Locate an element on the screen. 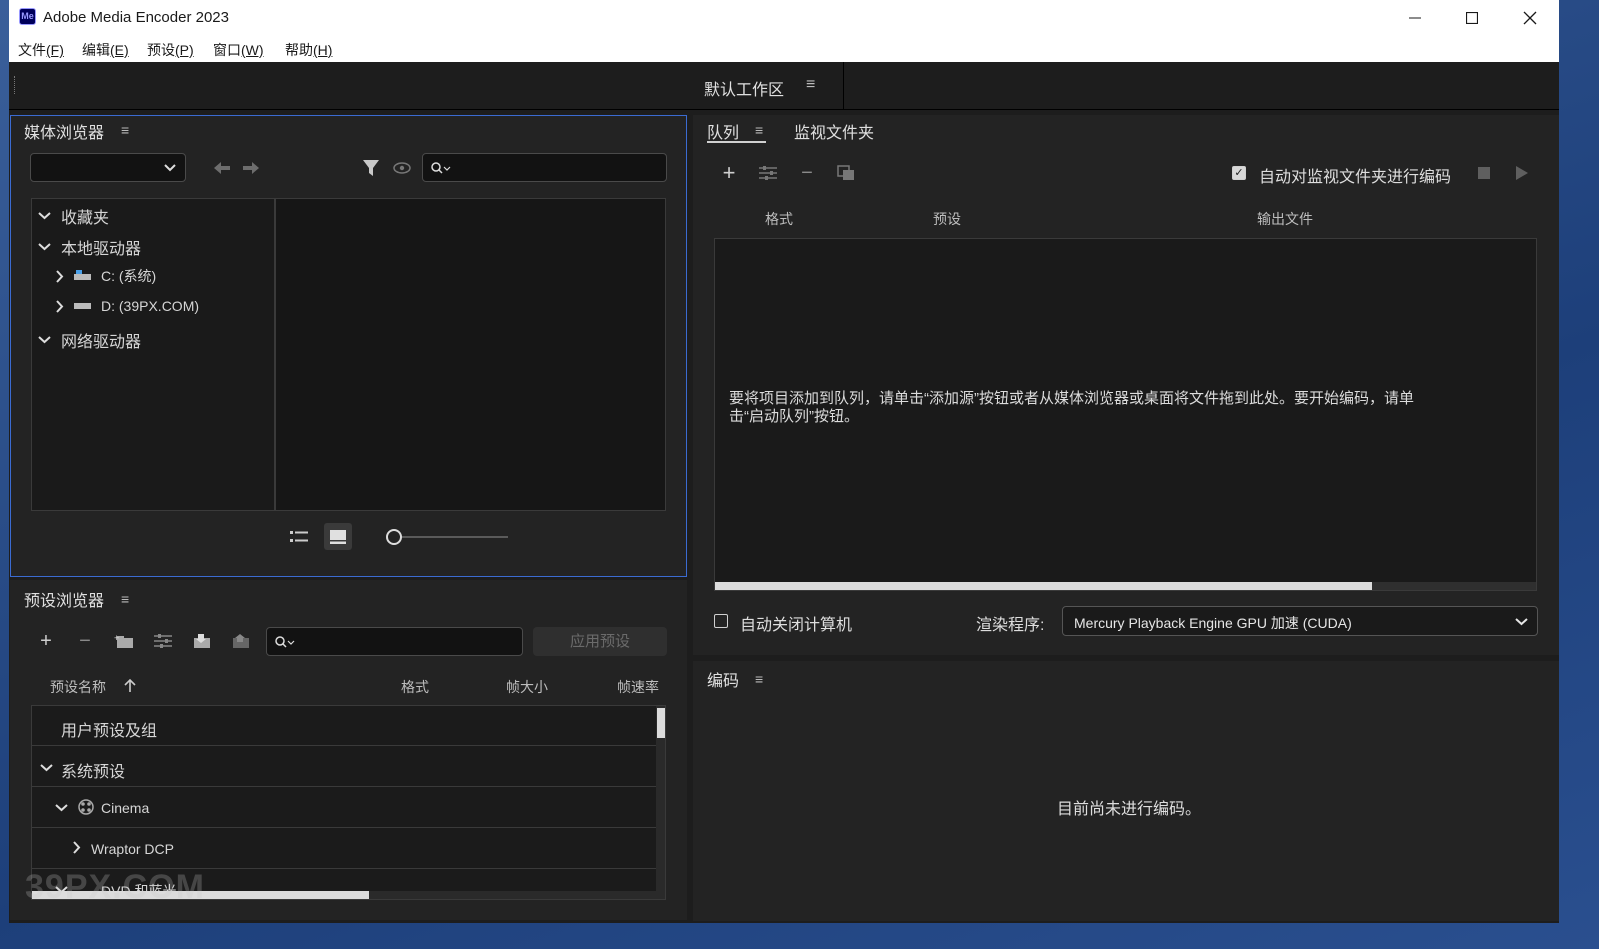 The image size is (1599, 949). slider-track is located at coordinates (451, 537).